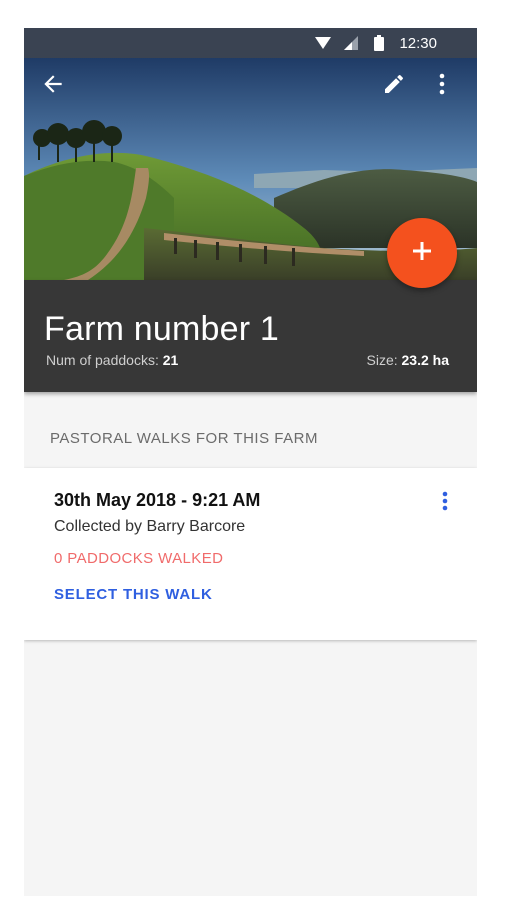 This screenshot has height=900, width=506. I want to click on paddocks-stat: Num of paddocks: 21, so click(112, 360).